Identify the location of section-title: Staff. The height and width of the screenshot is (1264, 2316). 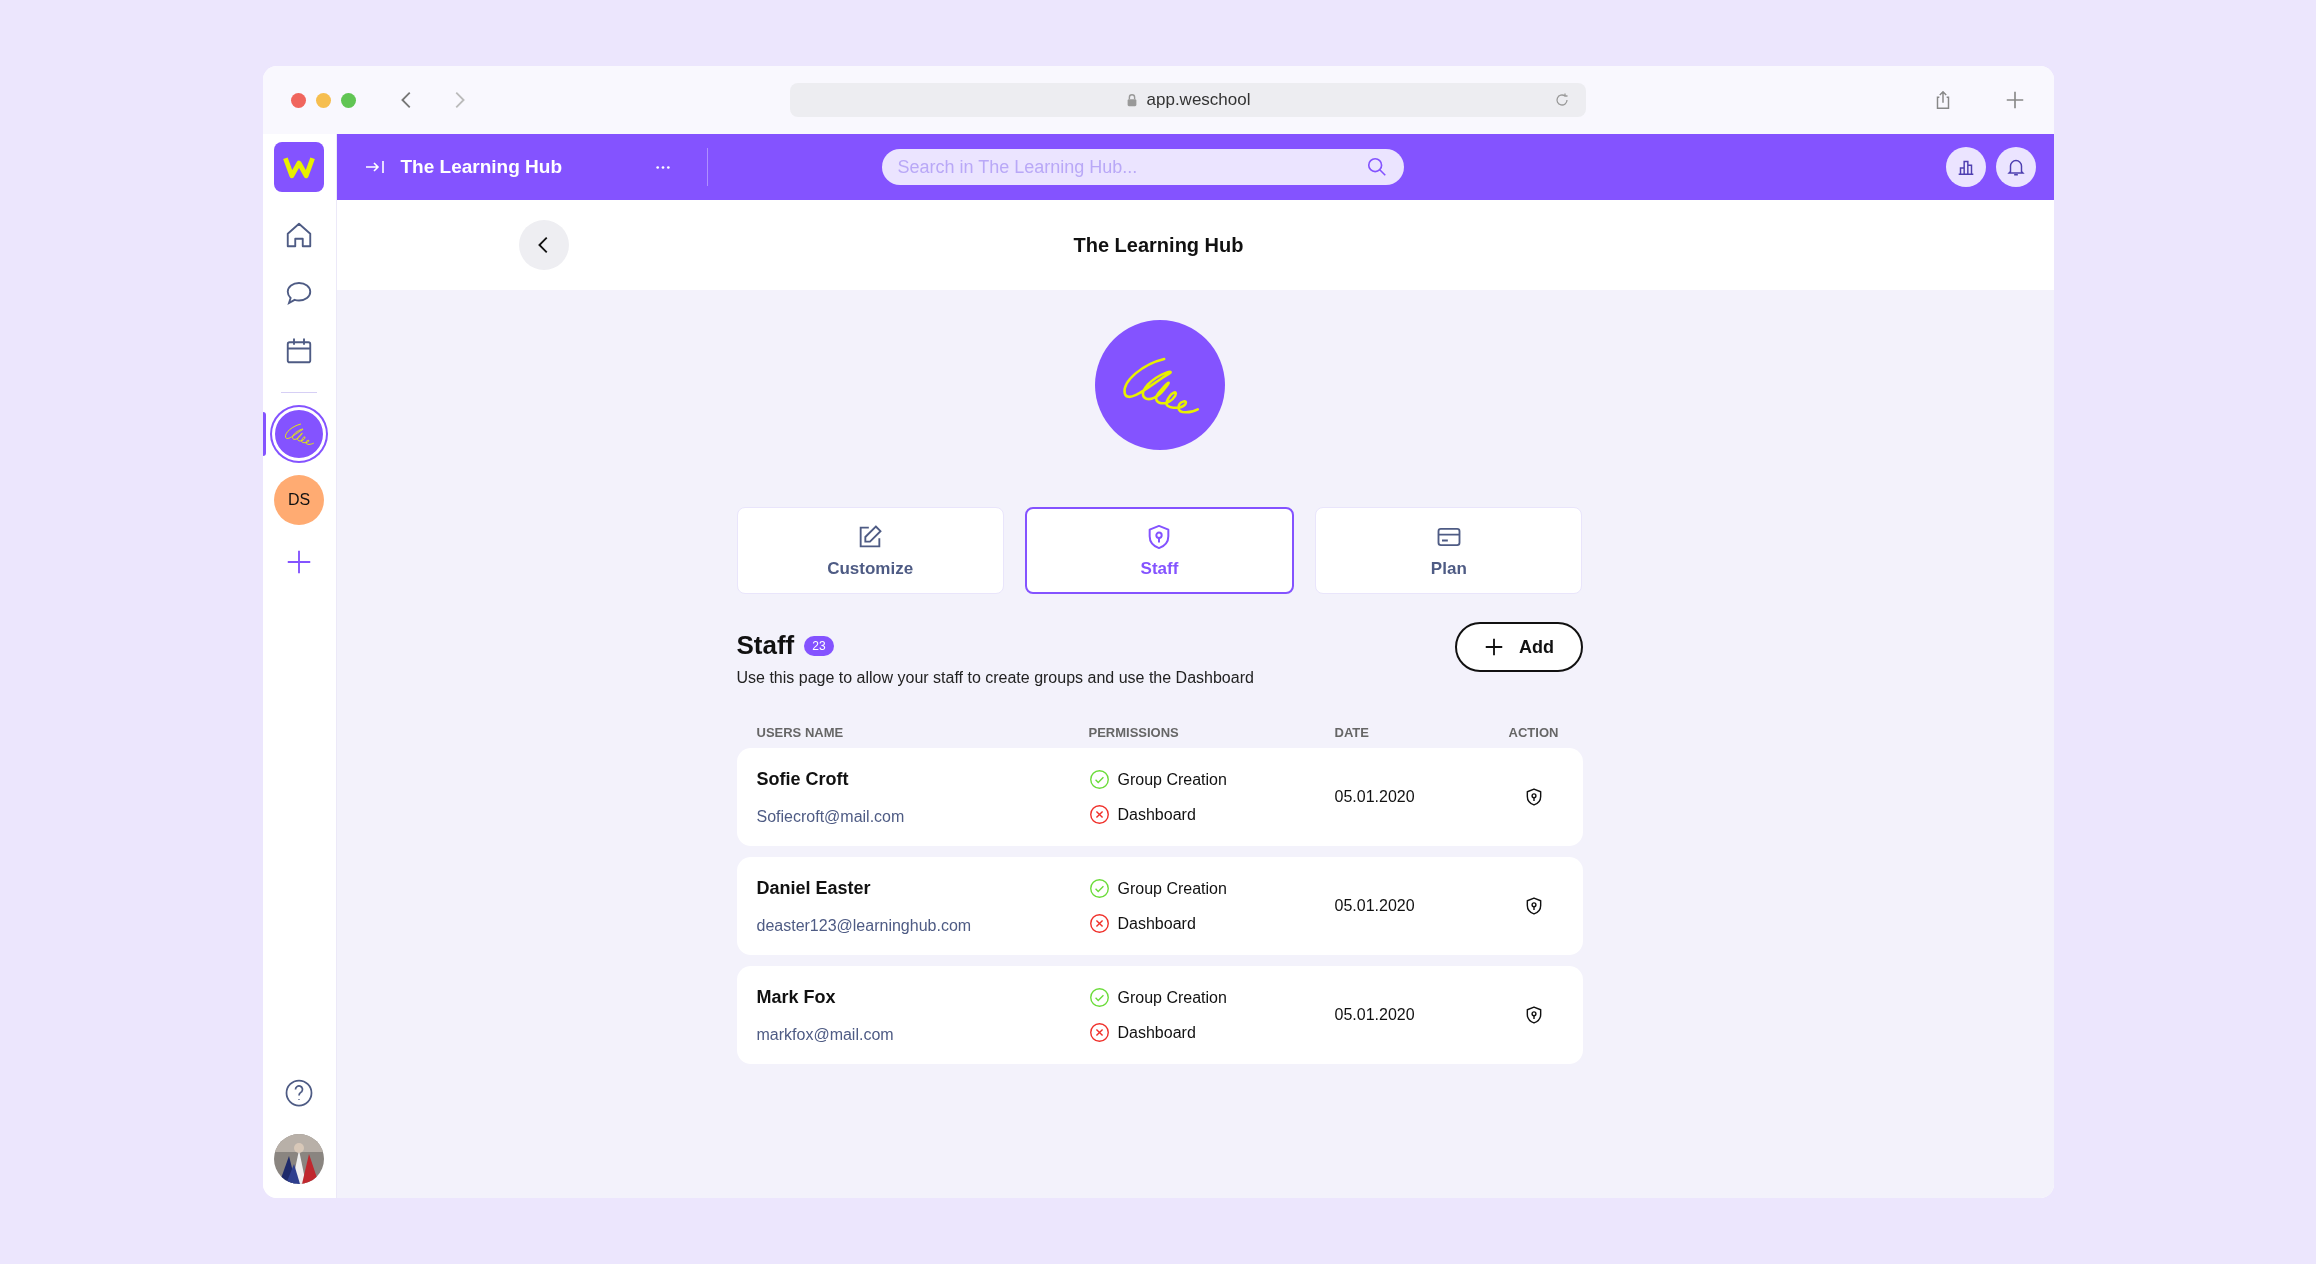
(765, 645).